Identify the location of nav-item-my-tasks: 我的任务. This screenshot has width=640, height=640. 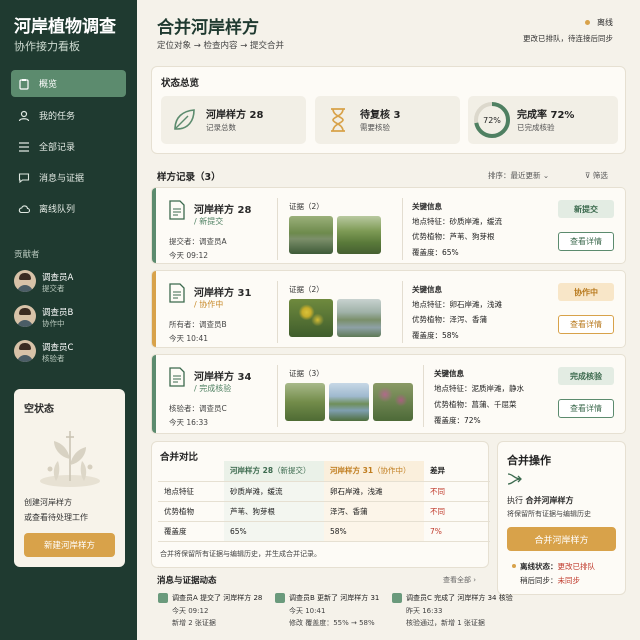
(68, 115).